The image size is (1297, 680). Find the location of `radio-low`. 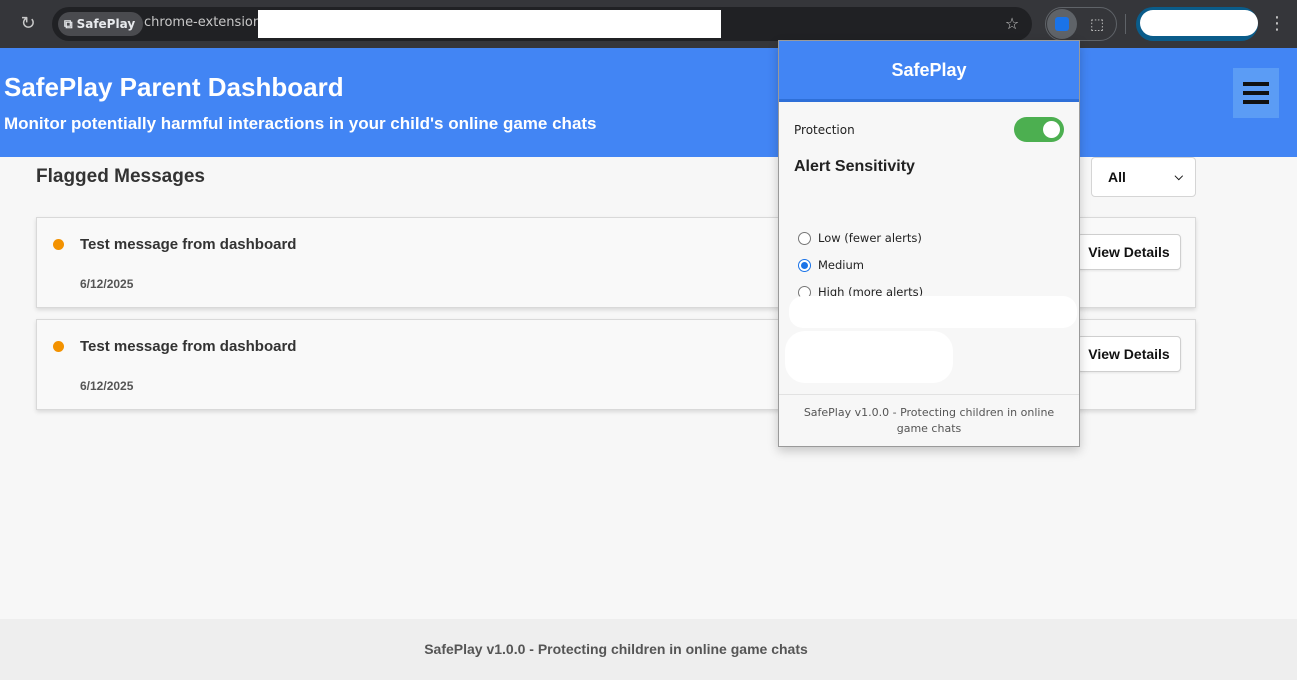

radio-low is located at coordinates (804, 238).